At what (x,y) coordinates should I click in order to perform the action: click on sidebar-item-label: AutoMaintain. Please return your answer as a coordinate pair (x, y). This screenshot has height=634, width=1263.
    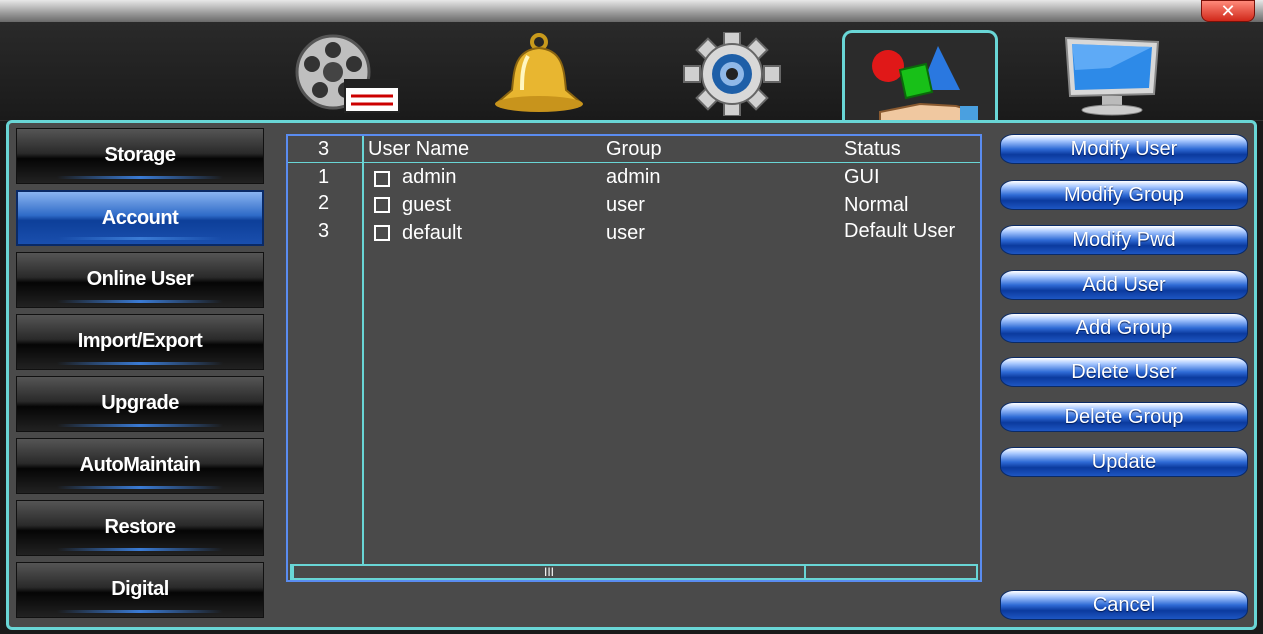
    Looking at the image, I should click on (140, 465).